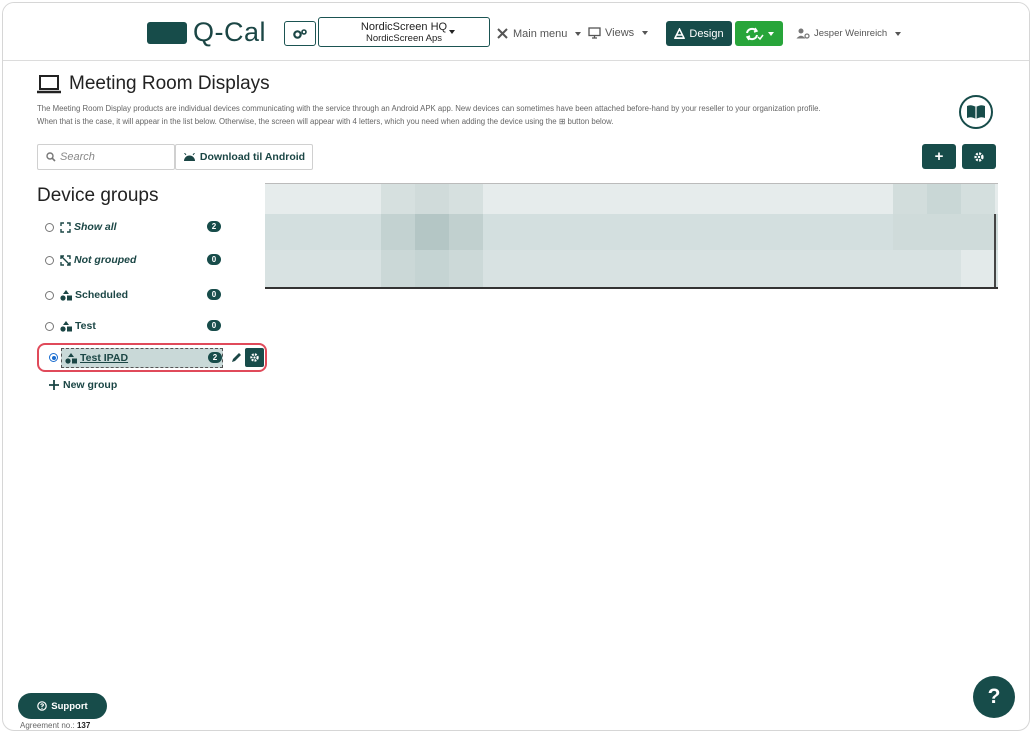 This screenshot has width=1034, height=733. What do you see at coordinates (49, 83) in the screenshot?
I see `laptop-icon` at bounding box center [49, 83].